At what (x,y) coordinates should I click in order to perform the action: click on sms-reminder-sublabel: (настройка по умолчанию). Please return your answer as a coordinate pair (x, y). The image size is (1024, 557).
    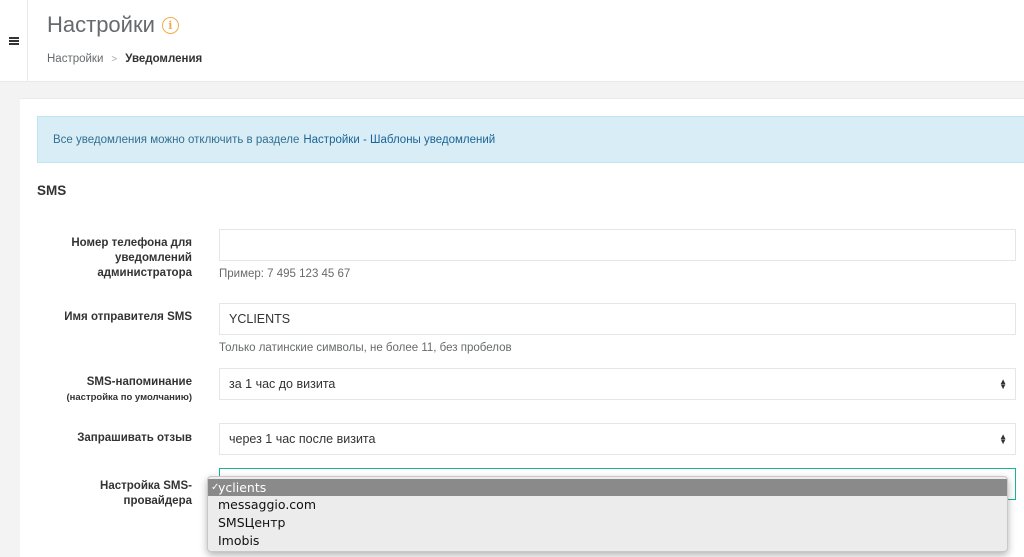
    Looking at the image, I should click on (129, 397).